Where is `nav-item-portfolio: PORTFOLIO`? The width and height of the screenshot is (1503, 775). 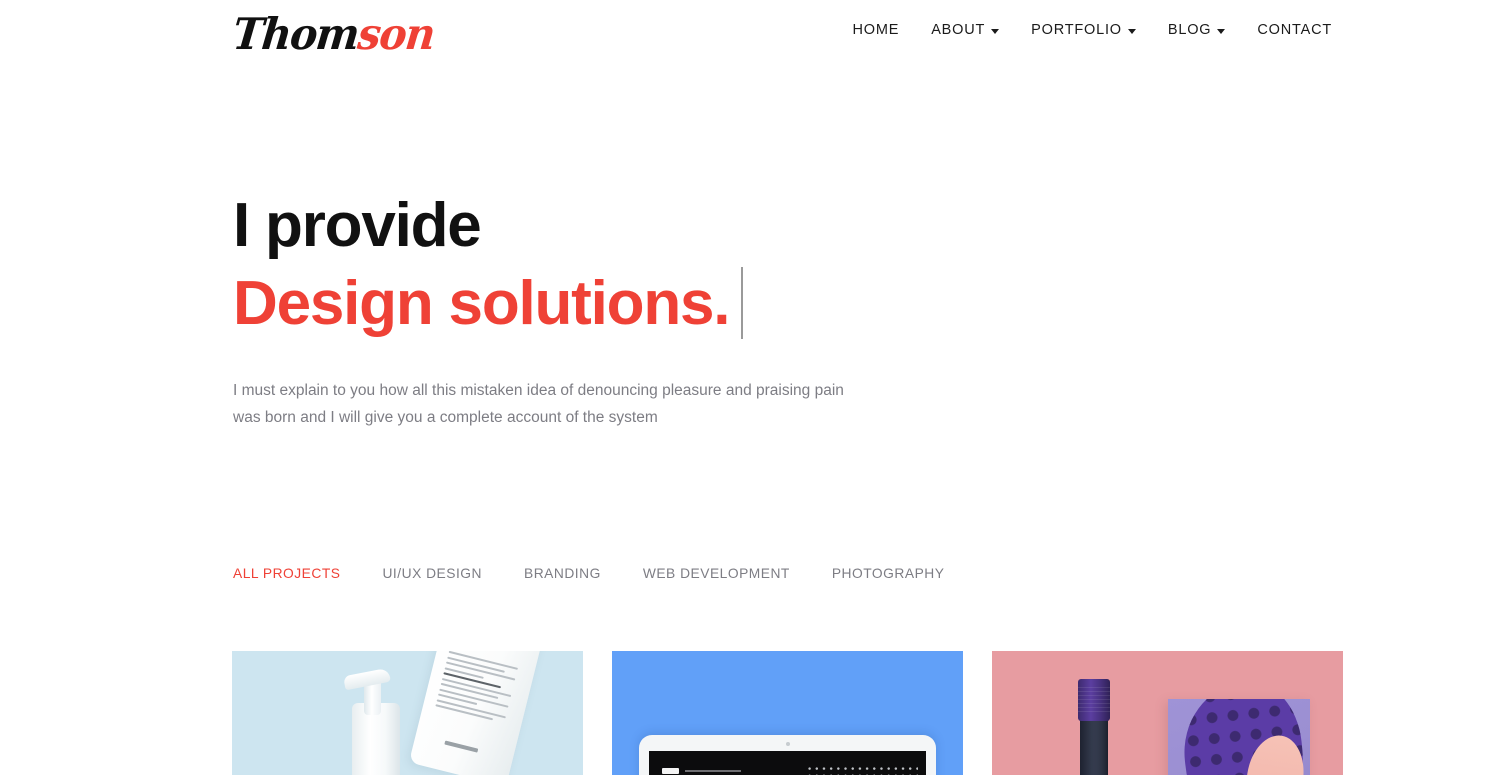
nav-item-portfolio: PORTFOLIO is located at coordinates (1083, 30).